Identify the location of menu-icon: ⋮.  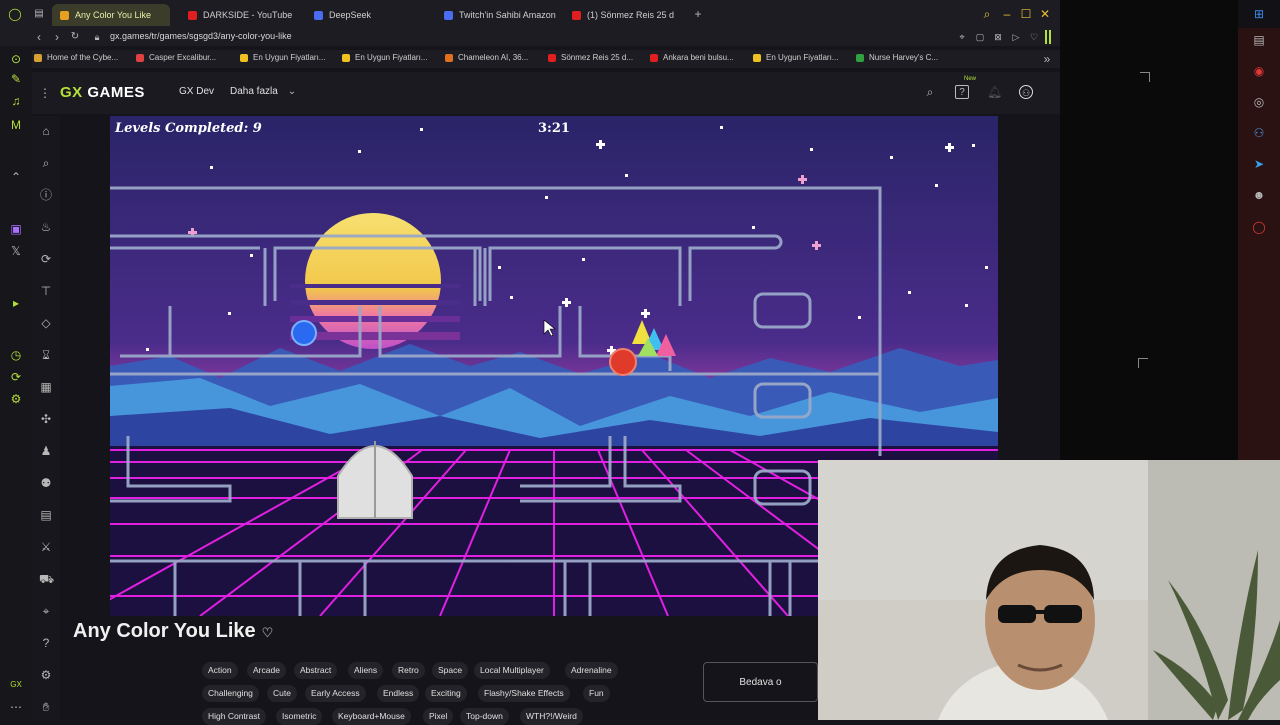
(45, 93).